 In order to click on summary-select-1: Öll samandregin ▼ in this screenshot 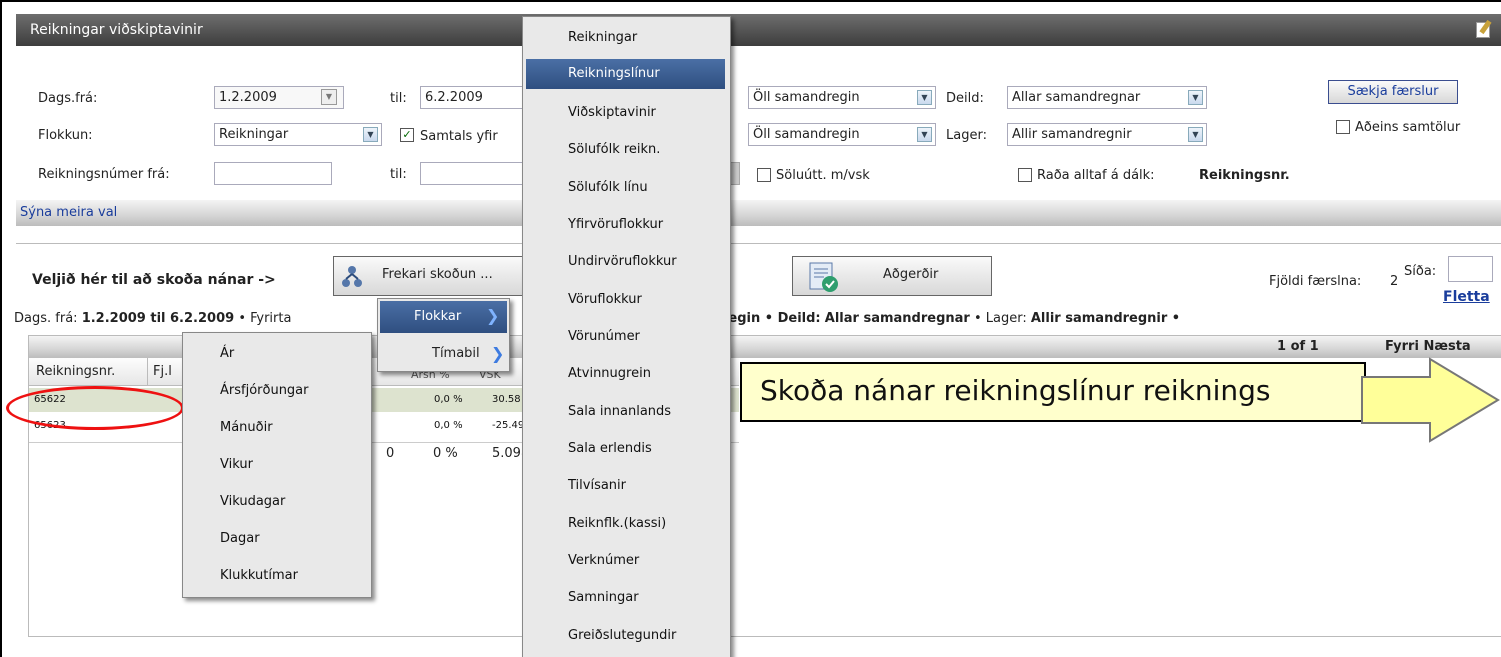, I will do `click(842, 97)`.